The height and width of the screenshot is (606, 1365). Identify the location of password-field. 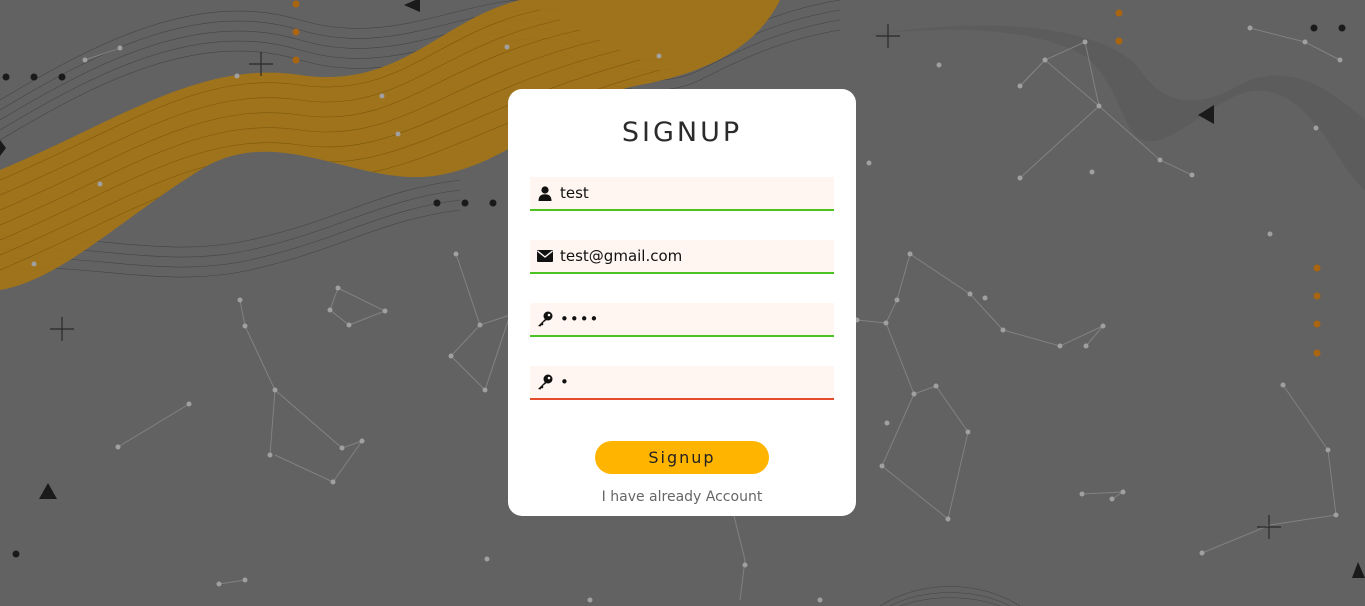
(682, 320).